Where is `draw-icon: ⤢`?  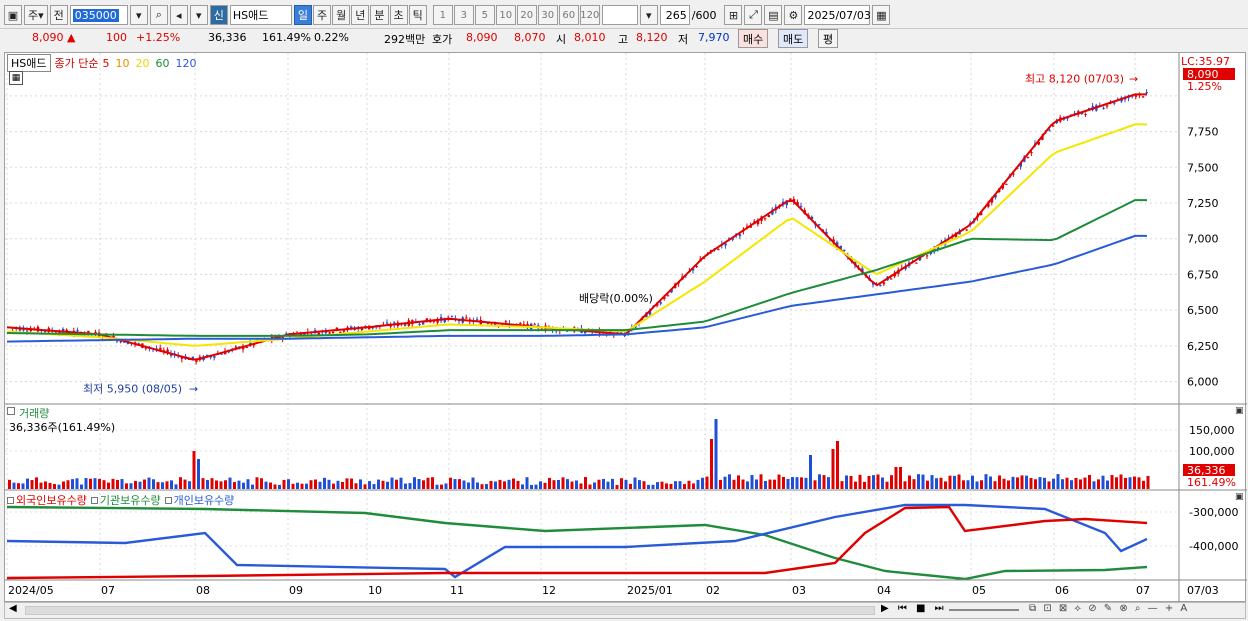 draw-icon: ⤢ is located at coordinates (753, 15).